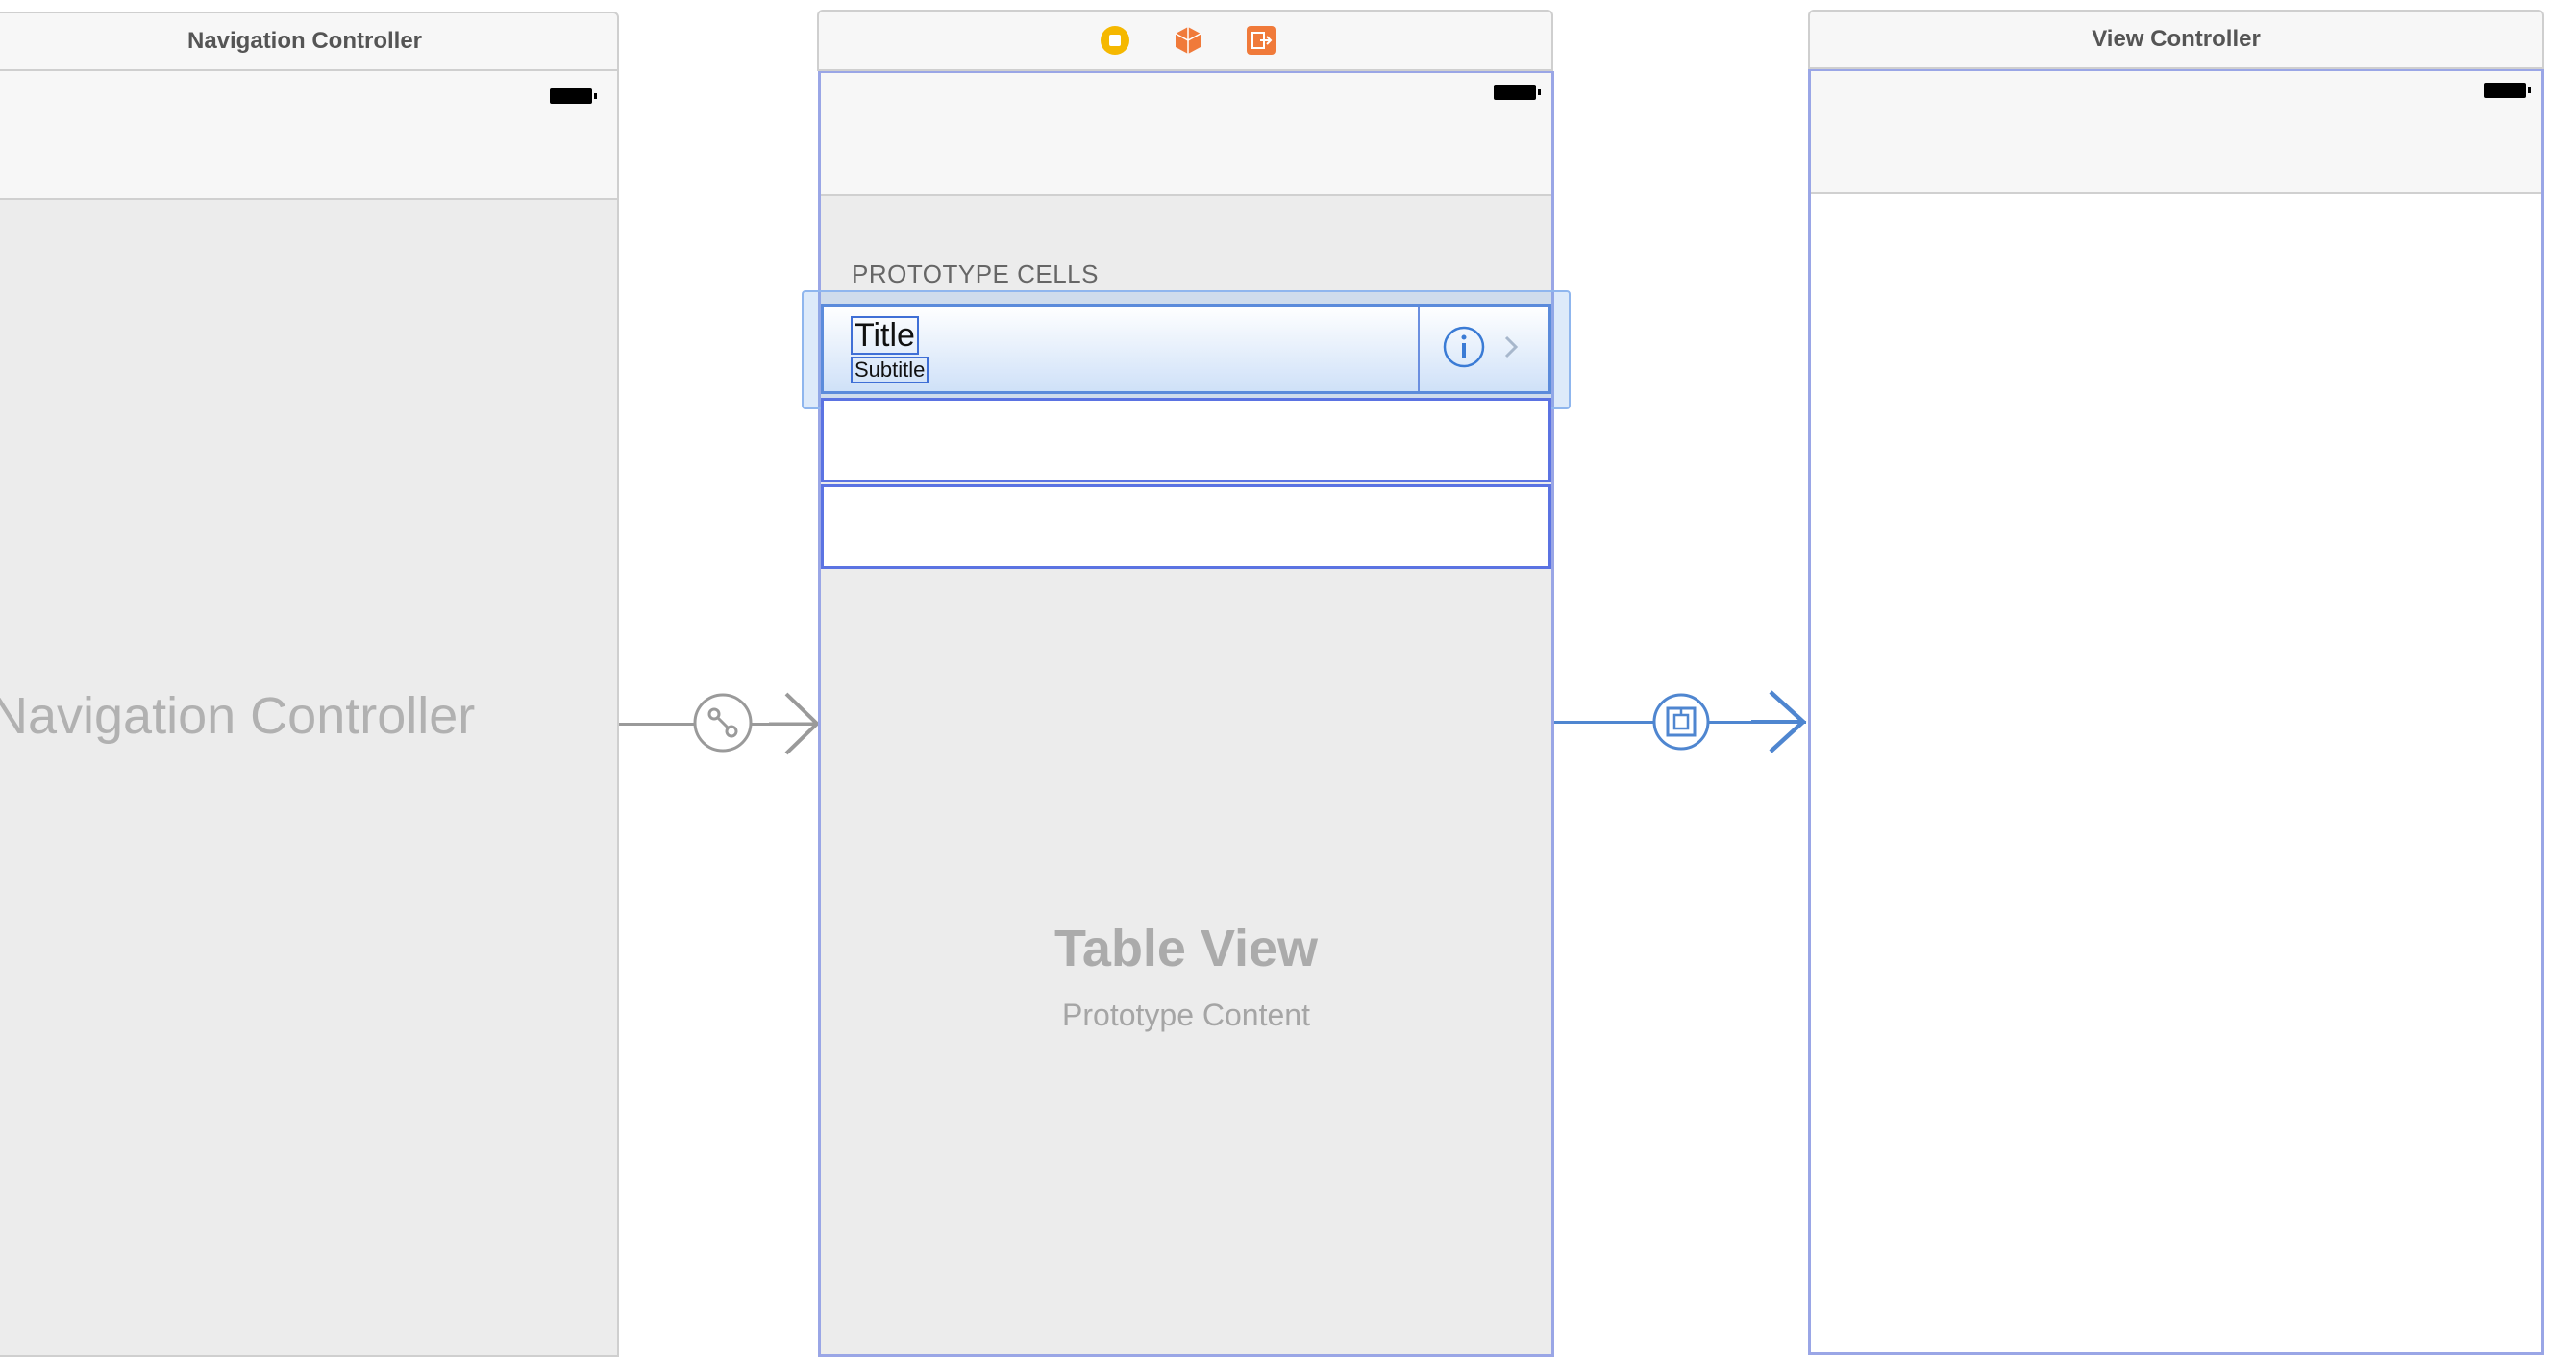 The image size is (2576, 1357). I want to click on navigation-controller-scene-header: Navigation Controller, so click(310, 41).